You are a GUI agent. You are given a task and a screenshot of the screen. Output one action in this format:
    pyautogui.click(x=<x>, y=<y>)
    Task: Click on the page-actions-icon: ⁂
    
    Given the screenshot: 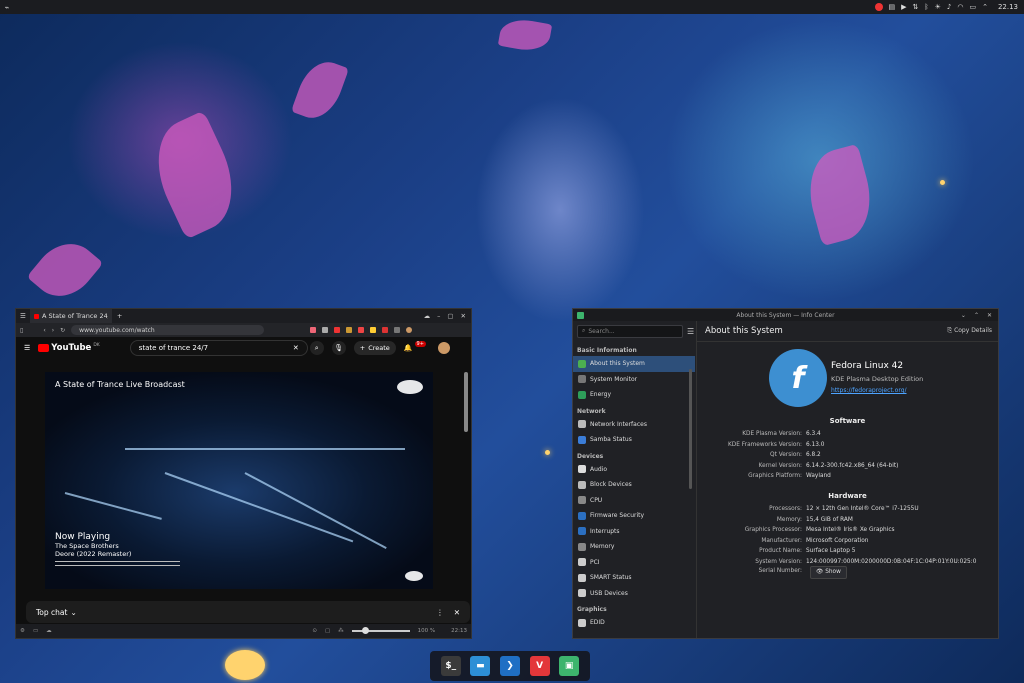 What is the action you would take?
    pyautogui.click(x=341, y=631)
    